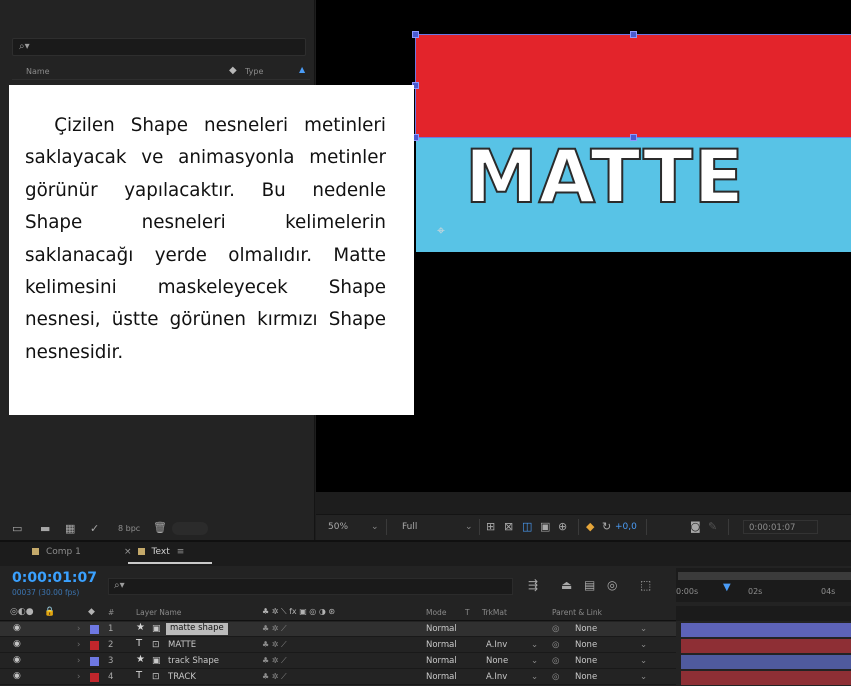 This screenshot has width=851, height=686. I want to click on av-features-icon: ◎◐●, so click(22, 612).